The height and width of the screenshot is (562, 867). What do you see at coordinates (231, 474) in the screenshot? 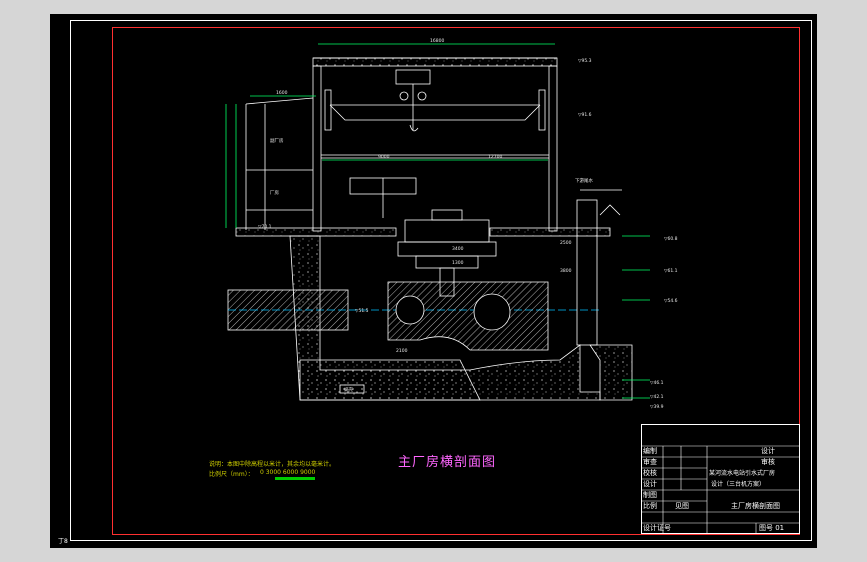
I see `scale-note: 比例尺（mm）：` at bounding box center [231, 474].